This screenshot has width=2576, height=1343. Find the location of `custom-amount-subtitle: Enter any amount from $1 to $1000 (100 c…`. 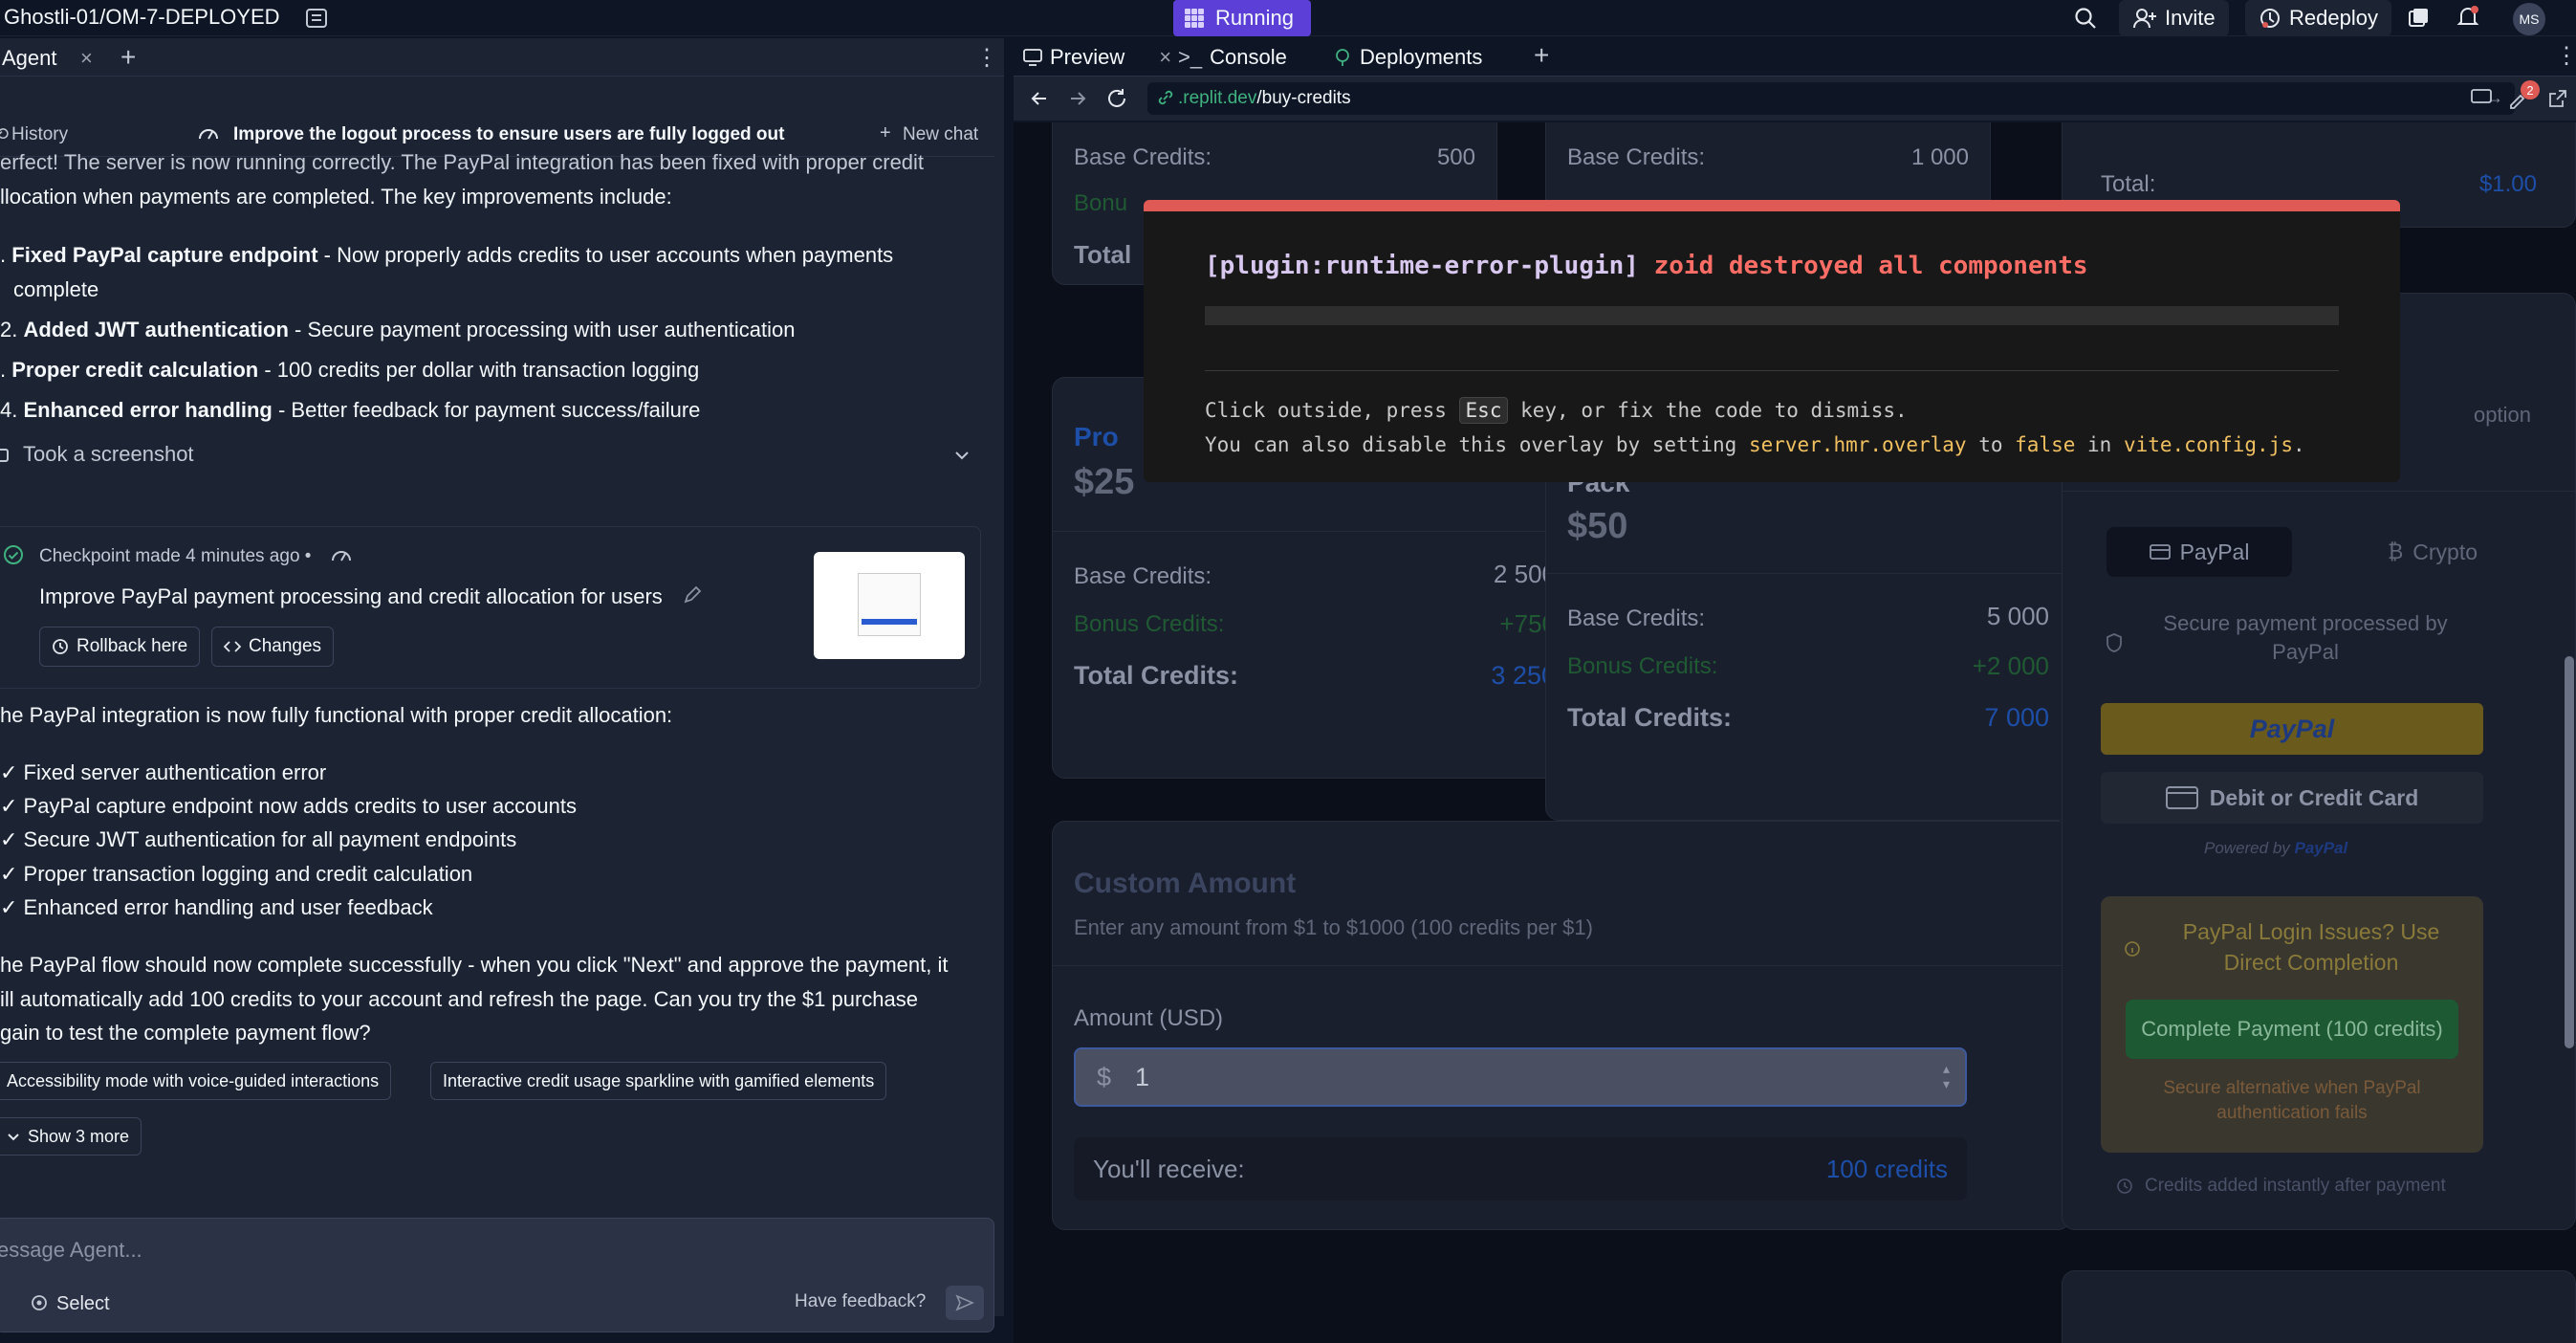

custom-amount-subtitle: Enter any amount from $1 to $1000 (100 c… is located at coordinates (1333, 927).